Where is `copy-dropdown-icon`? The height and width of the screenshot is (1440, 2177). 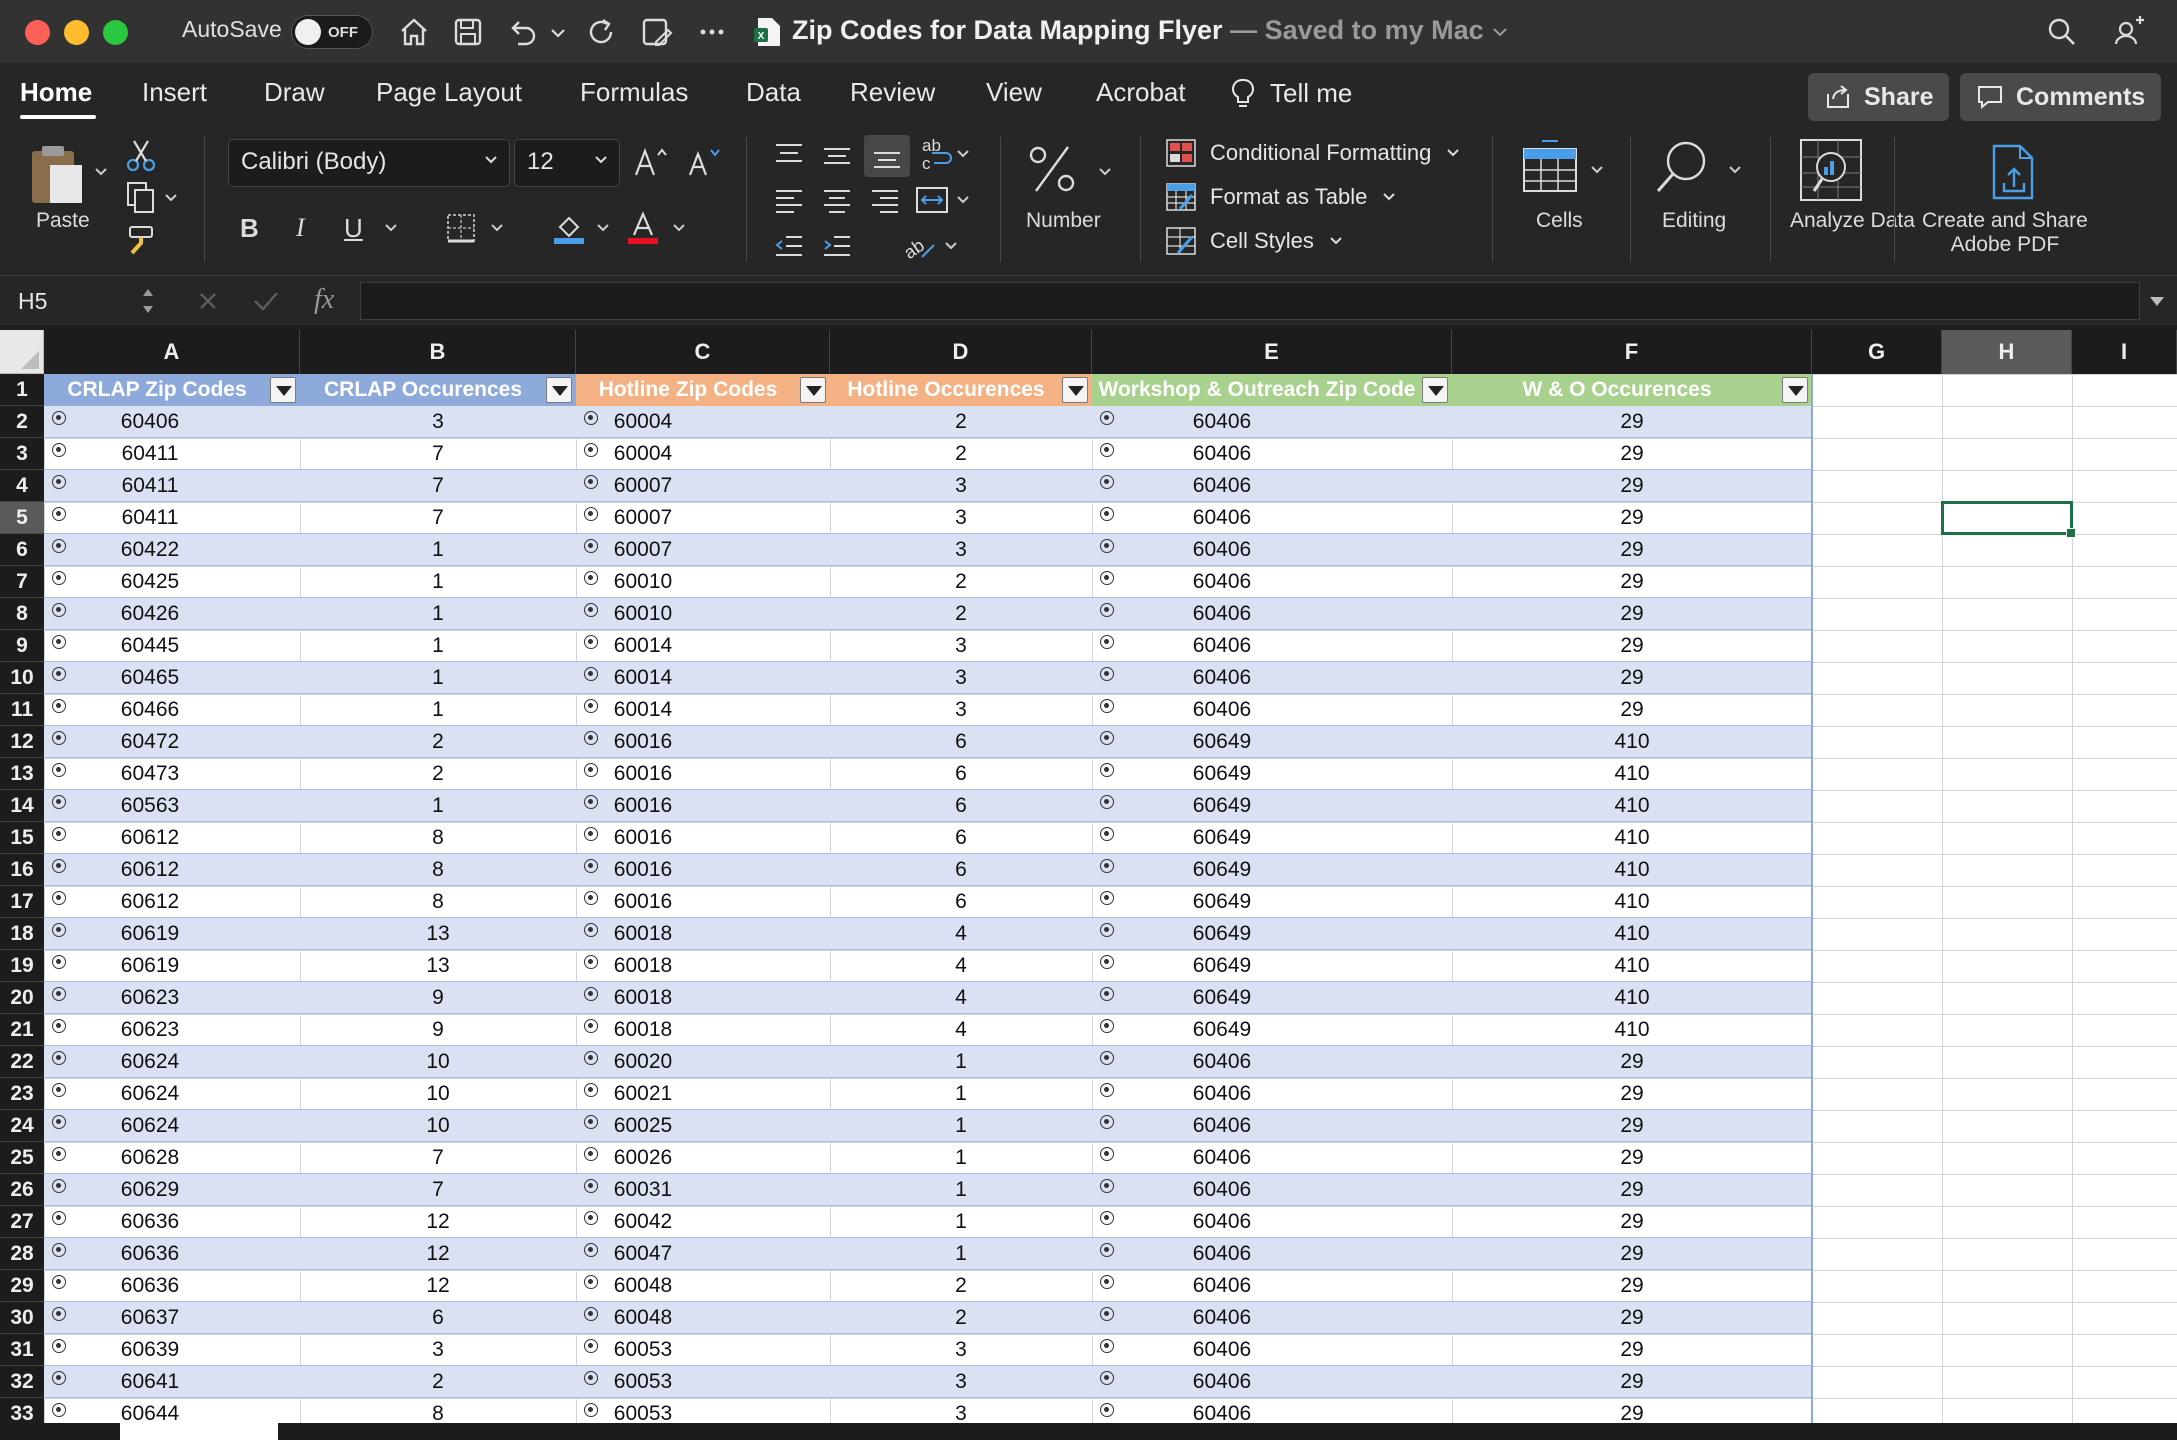 copy-dropdown-icon is located at coordinates (171, 198).